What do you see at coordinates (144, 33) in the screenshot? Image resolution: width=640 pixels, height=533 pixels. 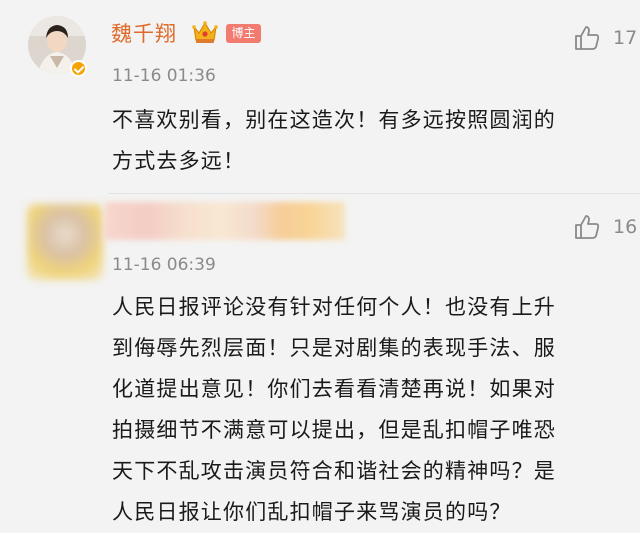 I see `username: 魏千翔` at bounding box center [144, 33].